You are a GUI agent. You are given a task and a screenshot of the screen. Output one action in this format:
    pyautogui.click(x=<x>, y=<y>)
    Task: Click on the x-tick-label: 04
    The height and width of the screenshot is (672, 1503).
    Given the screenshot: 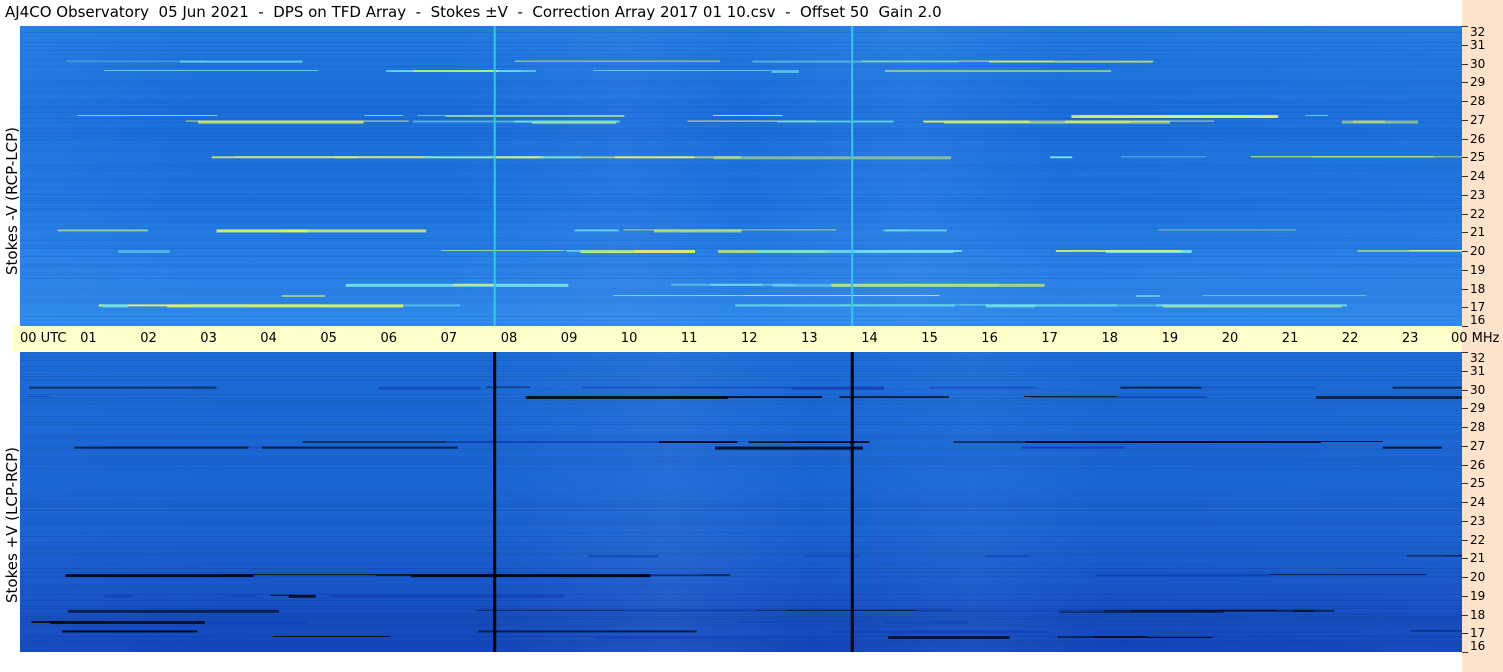 What is the action you would take?
    pyautogui.click(x=268, y=338)
    